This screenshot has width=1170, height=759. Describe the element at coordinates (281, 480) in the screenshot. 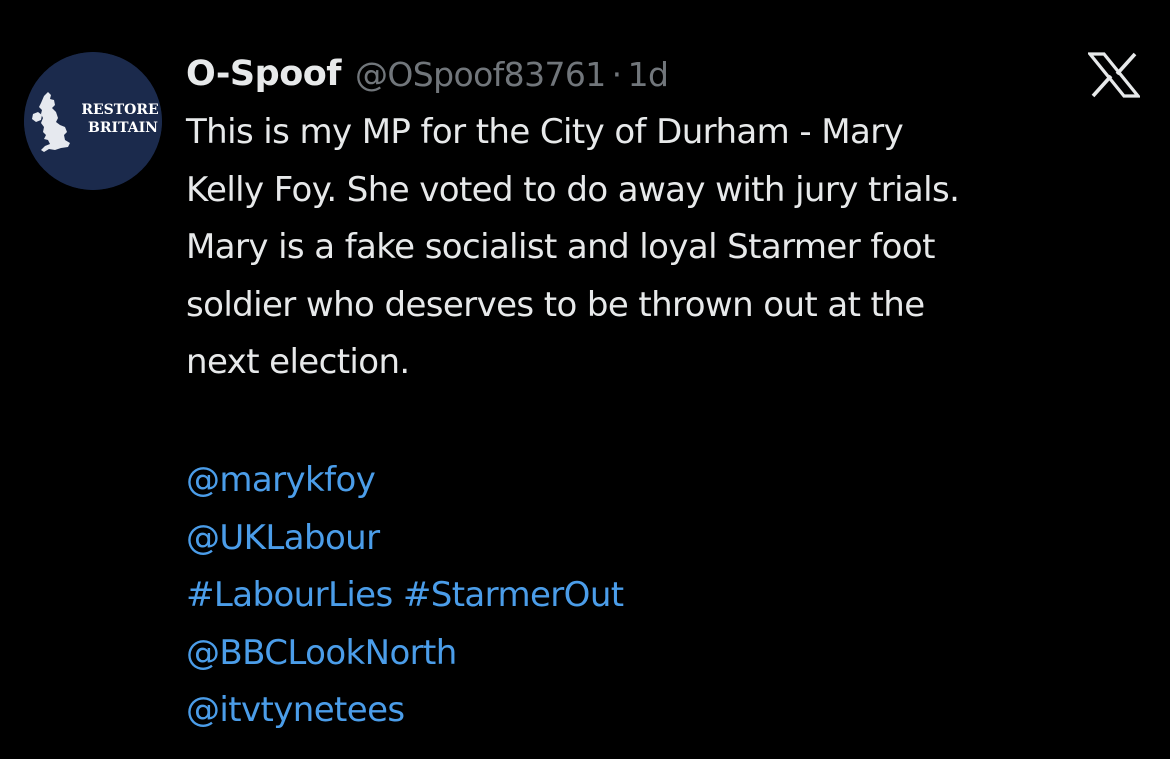

I see `mention-link-marykfoy: @marykfoy` at that location.